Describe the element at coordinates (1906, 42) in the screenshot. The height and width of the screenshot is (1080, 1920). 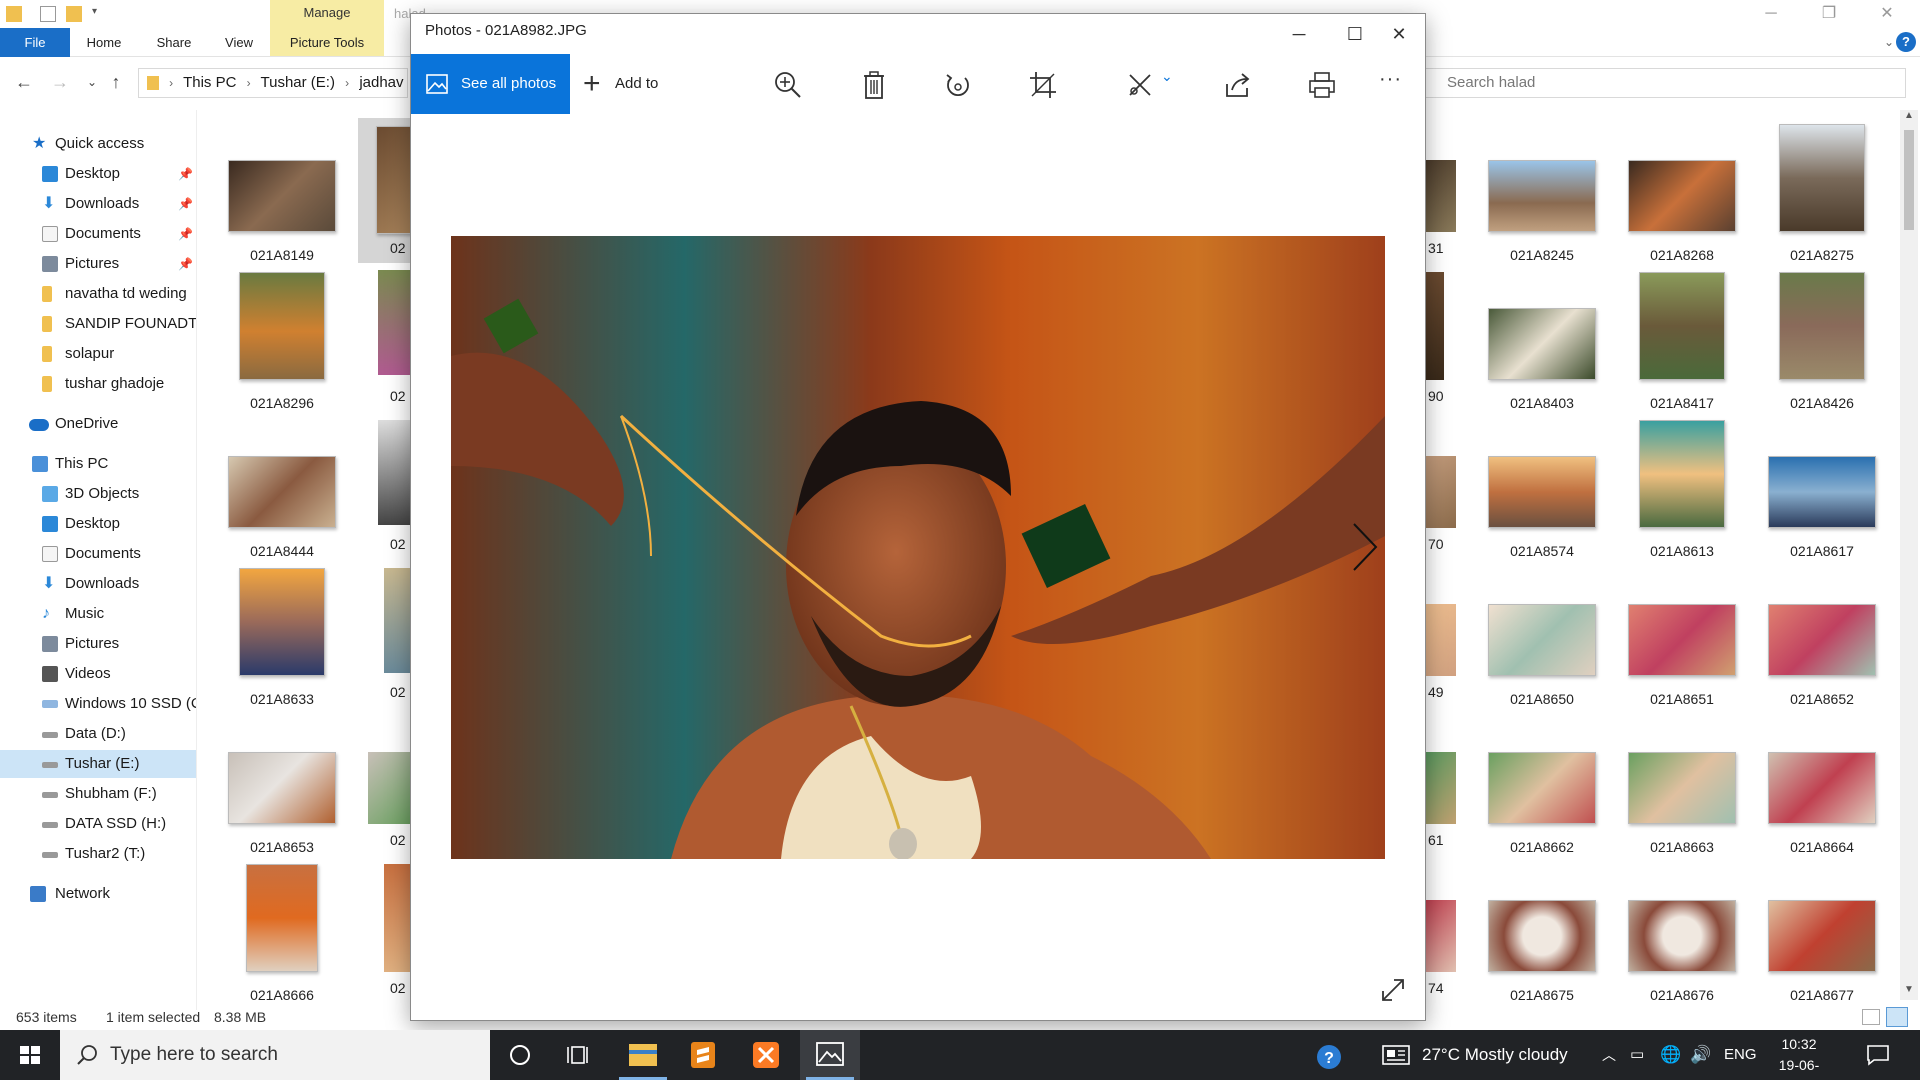
I see `help-icon: ?` at that location.